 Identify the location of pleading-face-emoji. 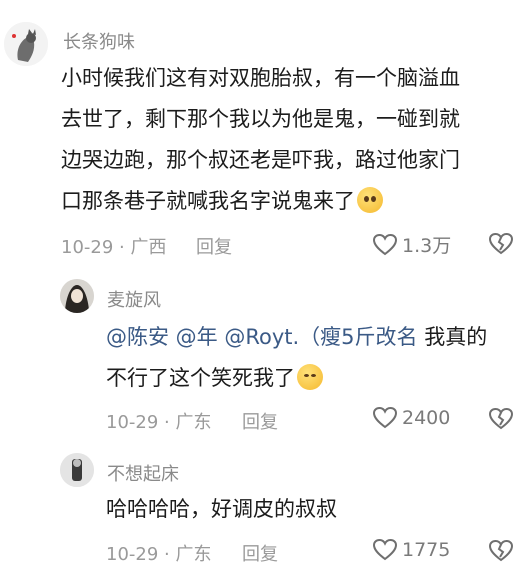
(370, 200).